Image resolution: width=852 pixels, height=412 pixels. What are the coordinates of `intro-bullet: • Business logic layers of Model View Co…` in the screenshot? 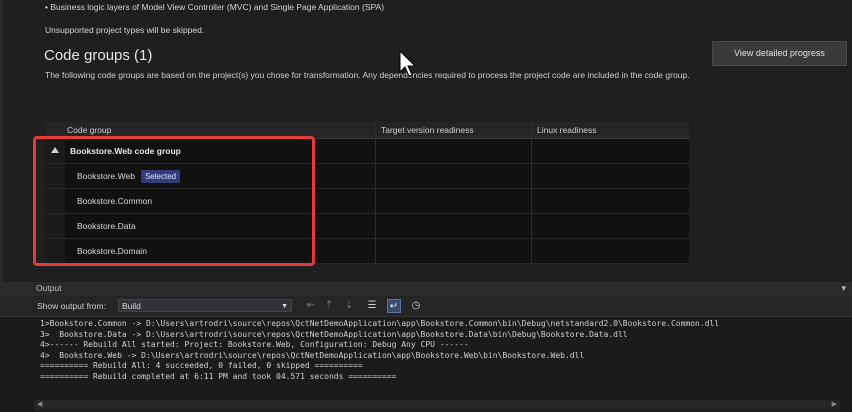 It's located at (215, 7).